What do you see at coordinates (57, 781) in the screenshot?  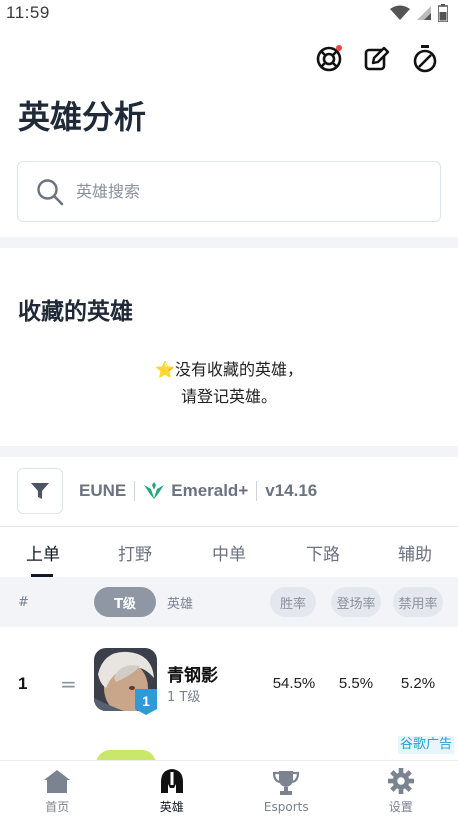 I see `home-icon` at bounding box center [57, 781].